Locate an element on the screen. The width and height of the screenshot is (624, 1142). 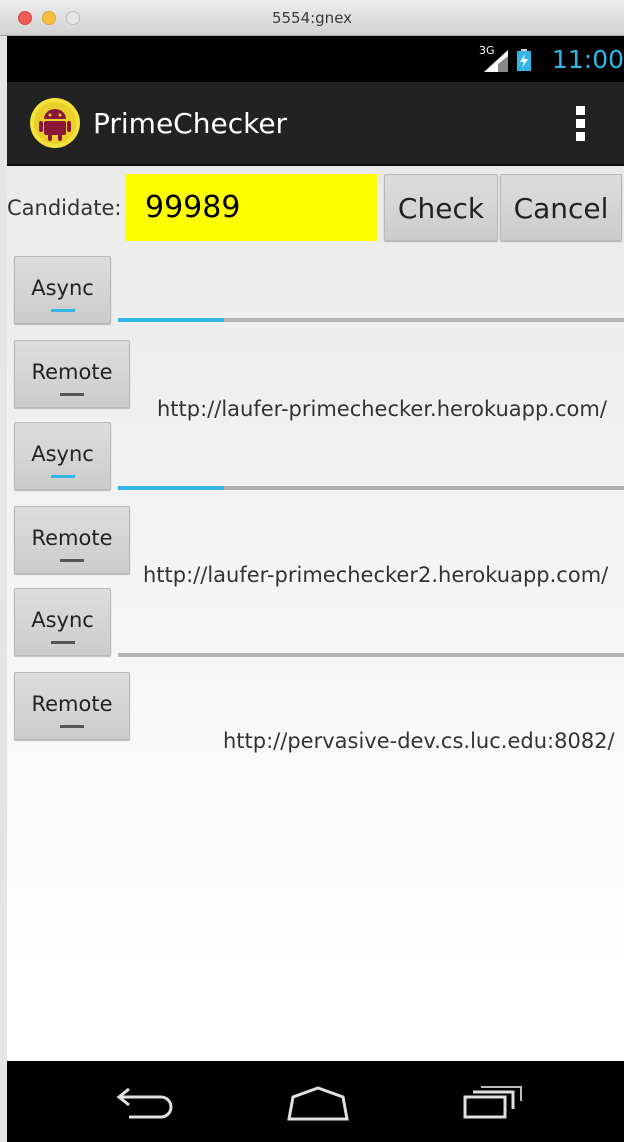
async-button-3: Async is located at coordinates (62, 622).